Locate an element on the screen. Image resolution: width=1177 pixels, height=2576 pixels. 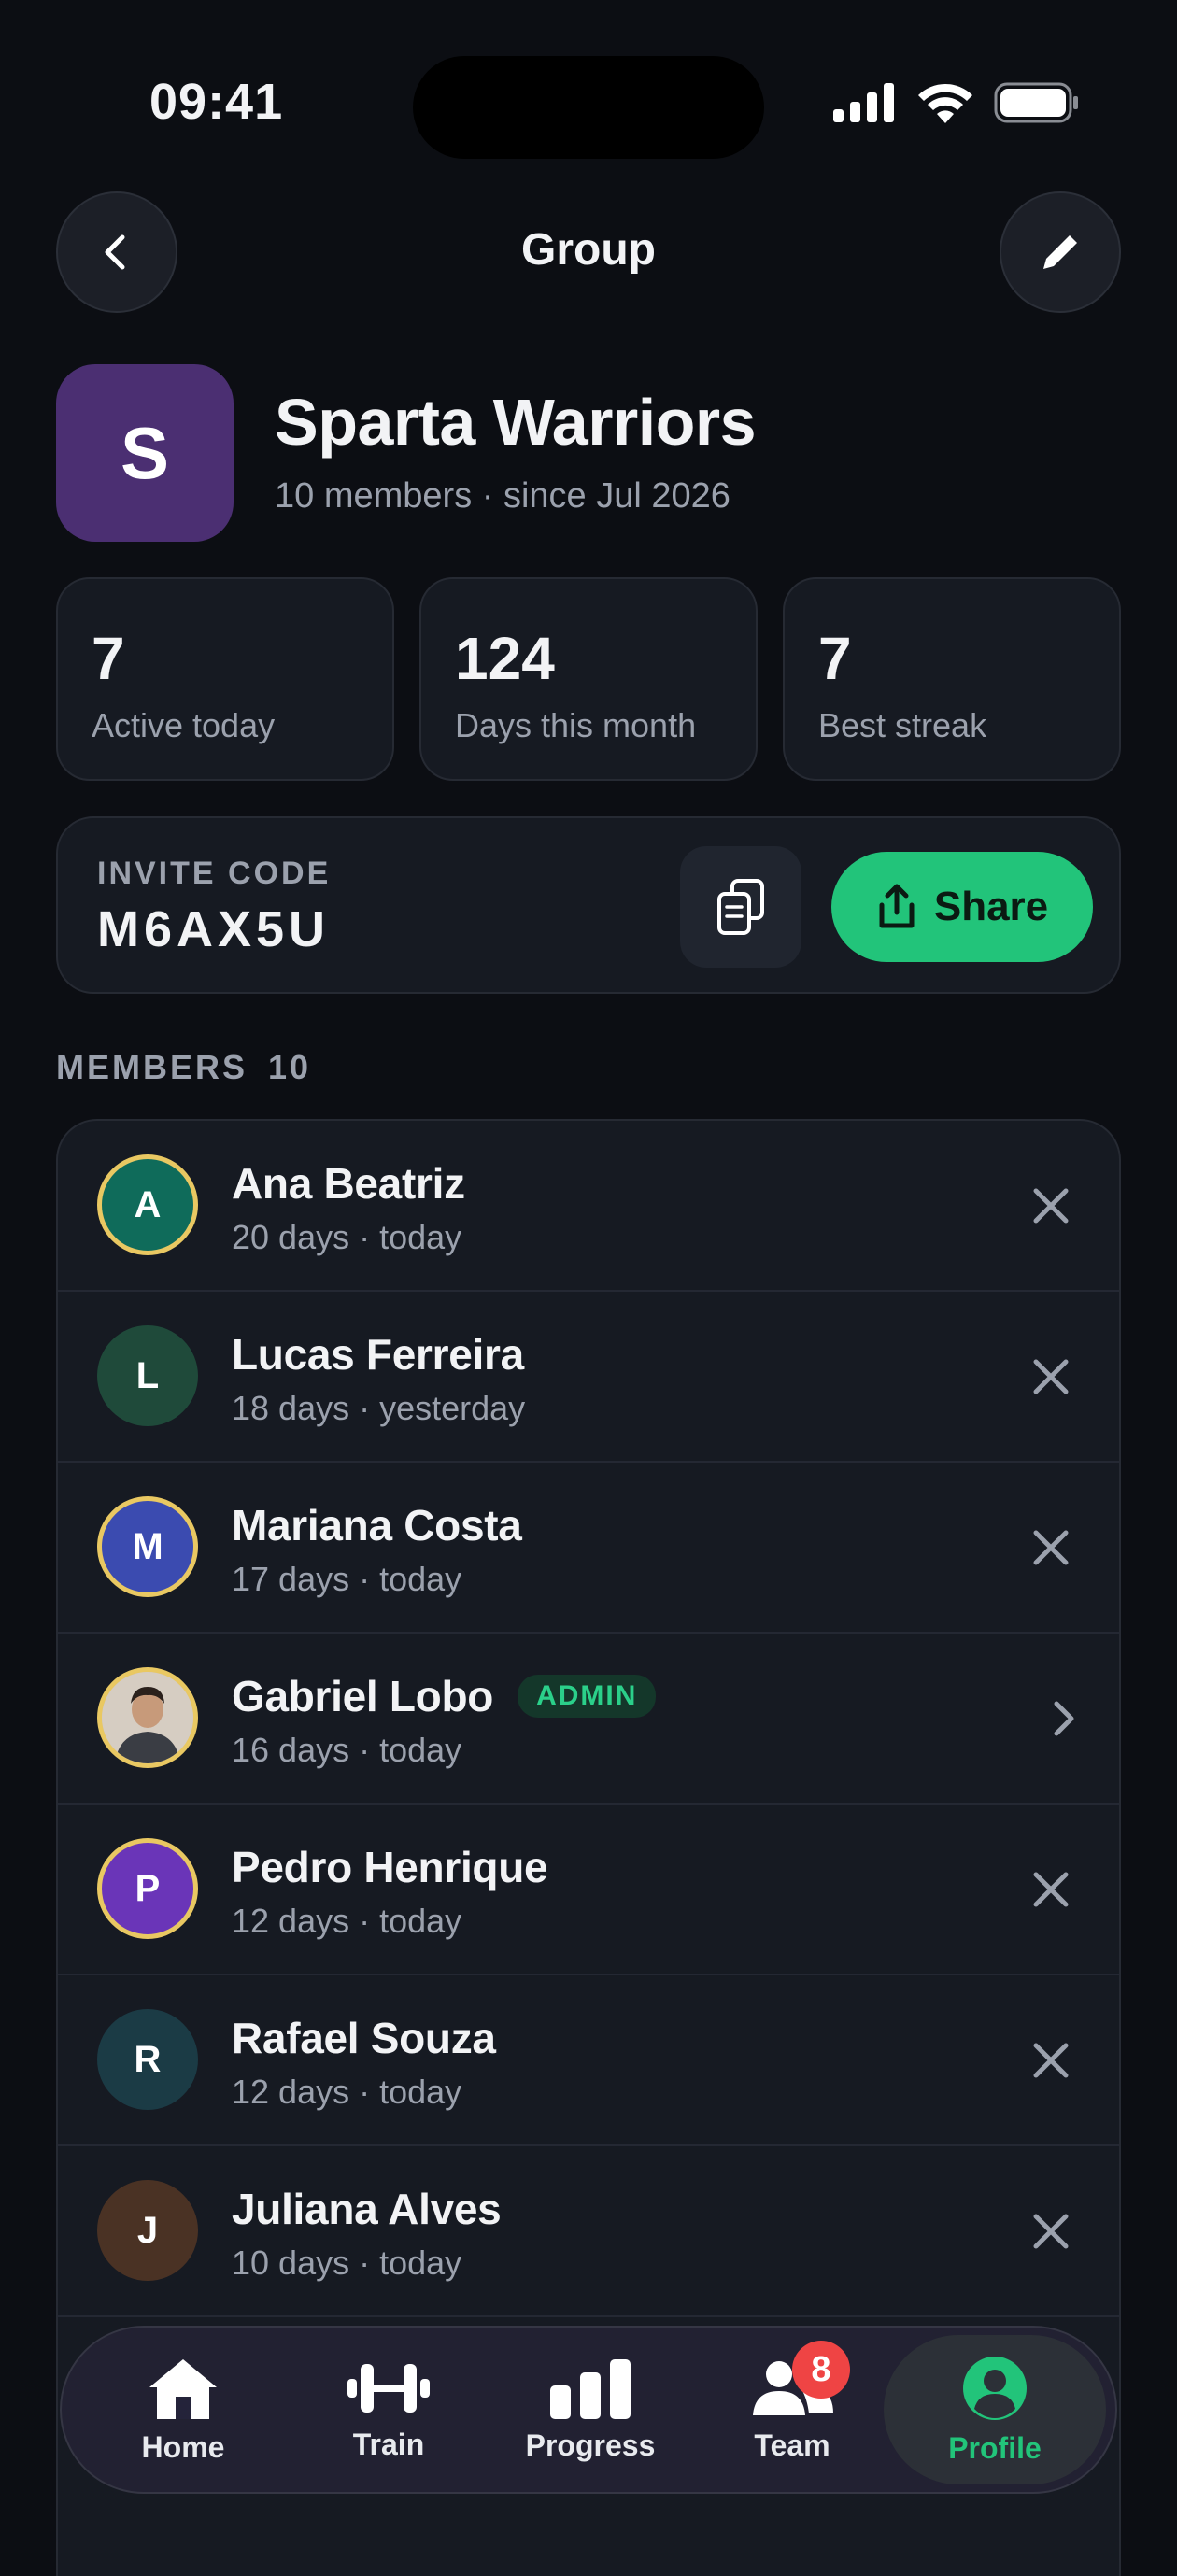
tab-label: Home is located at coordinates (183, 2446).